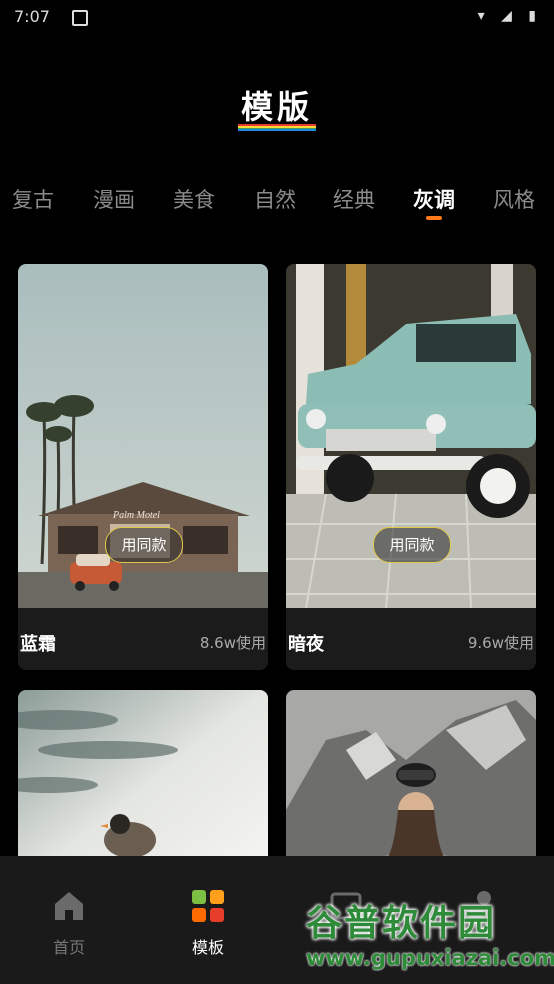 The width and height of the screenshot is (554, 984). Describe the element at coordinates (401, 923) in the screenshot. I see `watermark-text: 谷普软件园` at that location.